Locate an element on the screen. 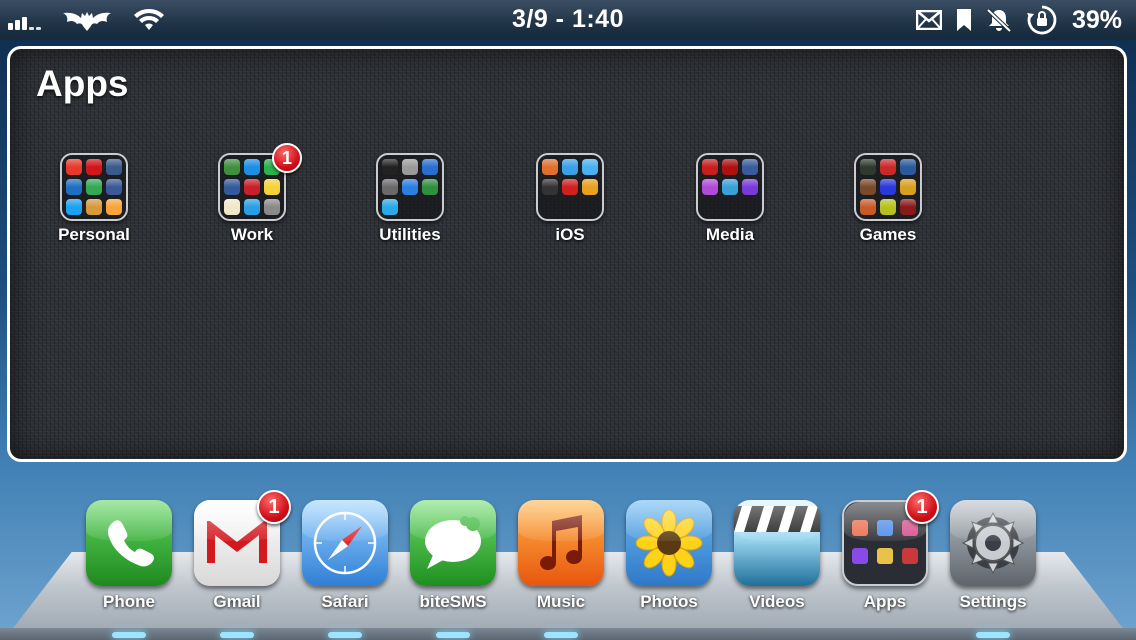  dock-app-label: Gmail is located at coordinates (237, 601).